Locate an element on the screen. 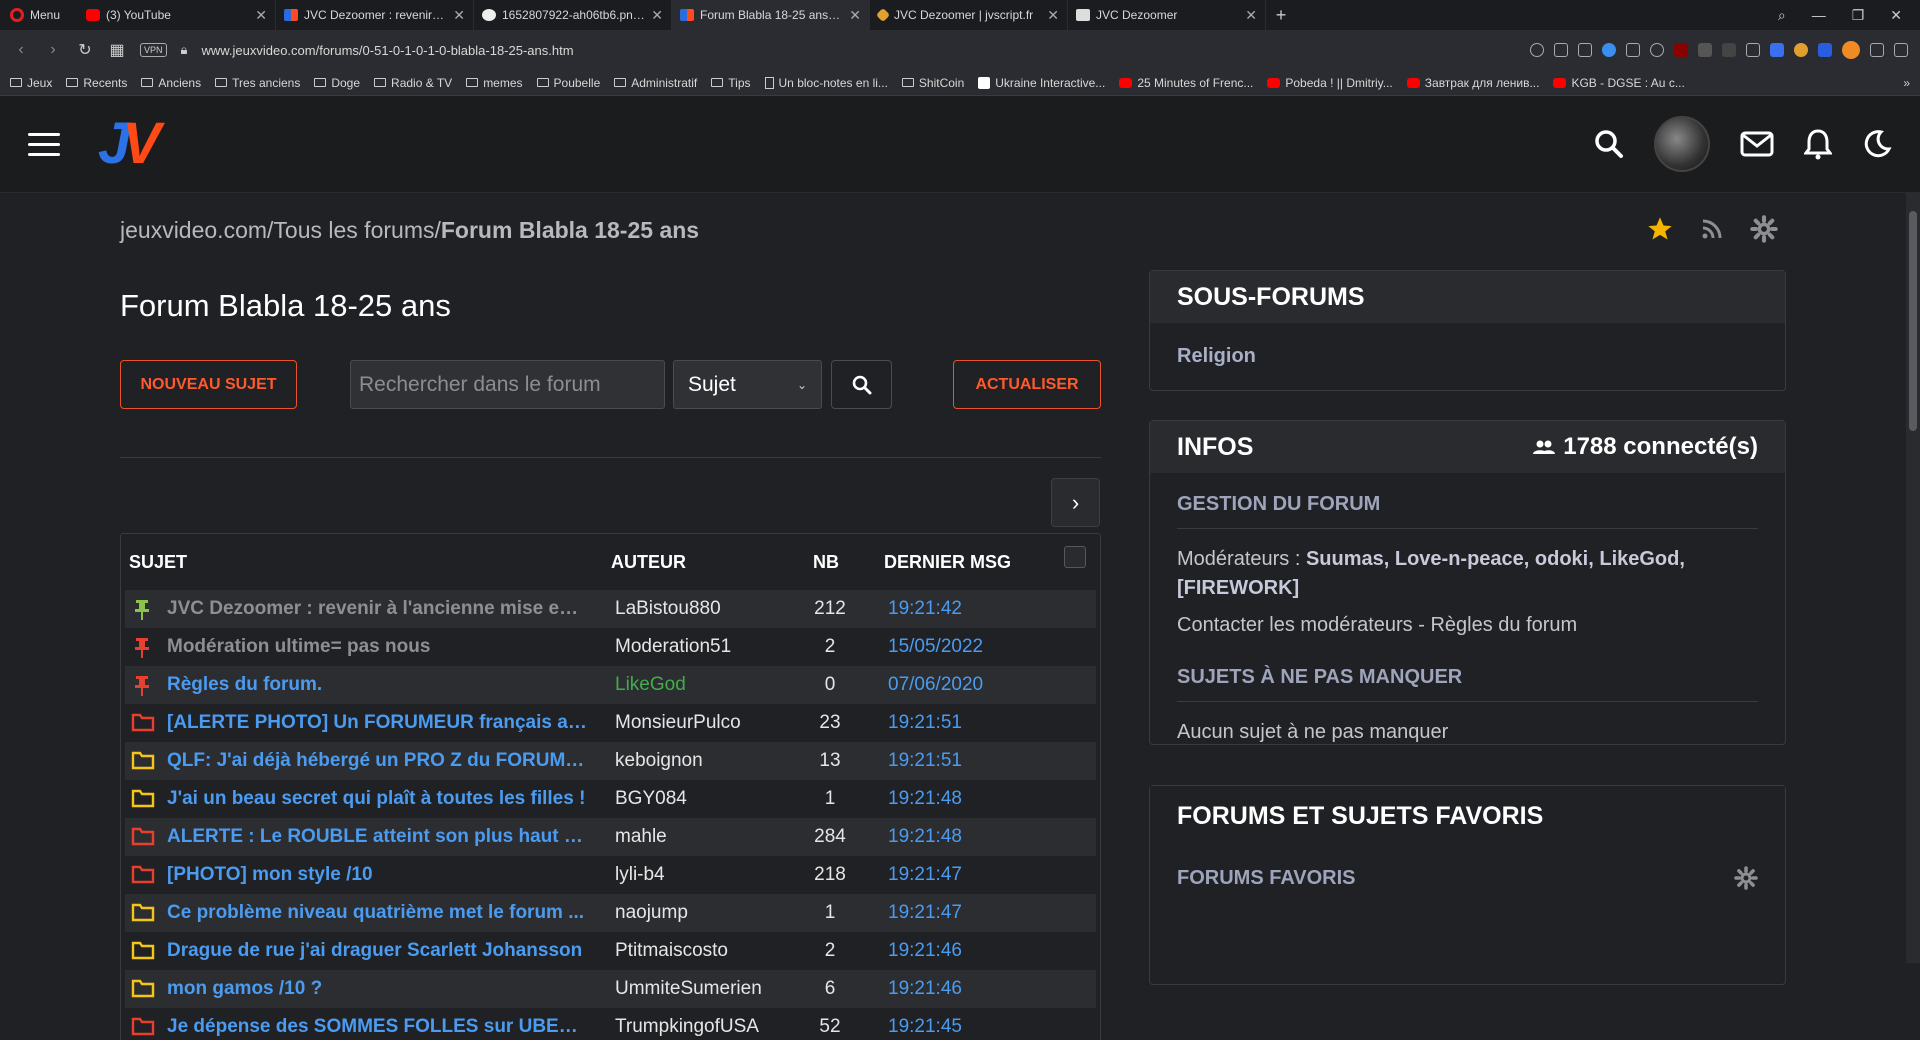 This screenshot has height=1040, width=1920. topic-last-message: 19:21:48 is located at coordinates (940, 799).